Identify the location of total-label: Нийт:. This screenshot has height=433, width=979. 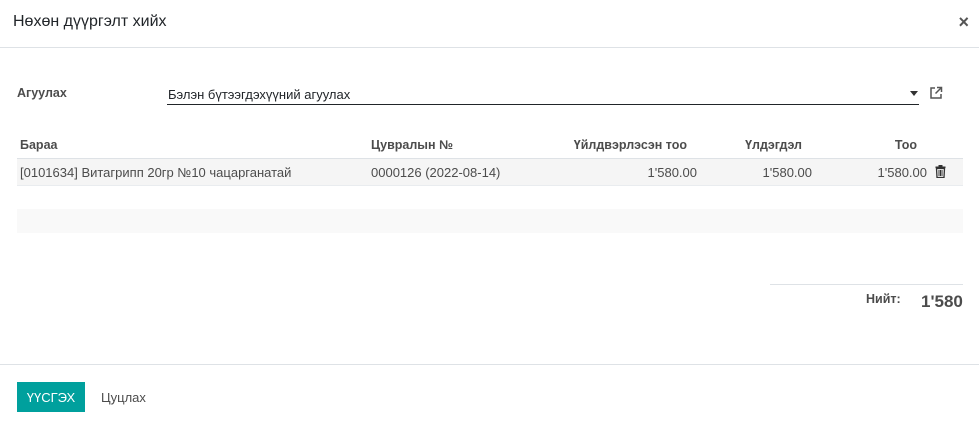
(883, 299).